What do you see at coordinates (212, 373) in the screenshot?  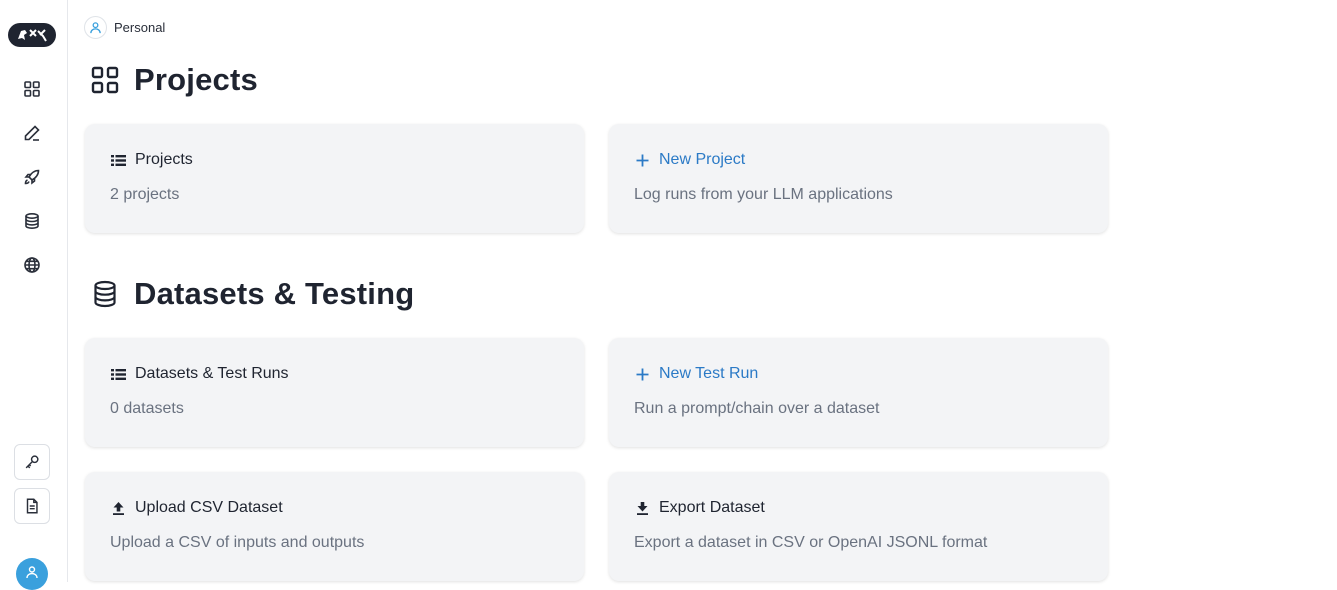 I see `card-title: Datasets & Test Runs` at bounding box center [212, 373].